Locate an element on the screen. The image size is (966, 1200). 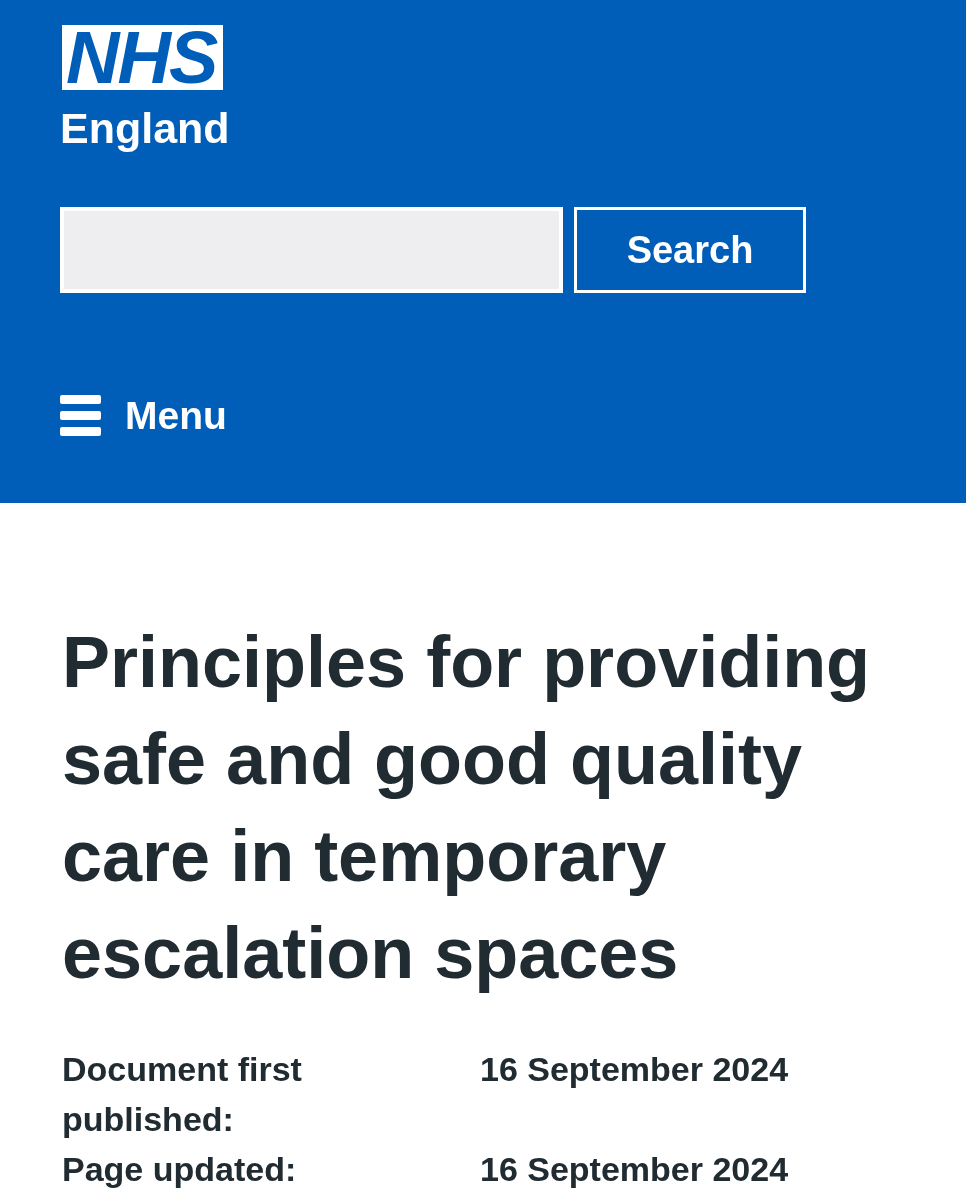
search-field is located at coordinates (311, 250).